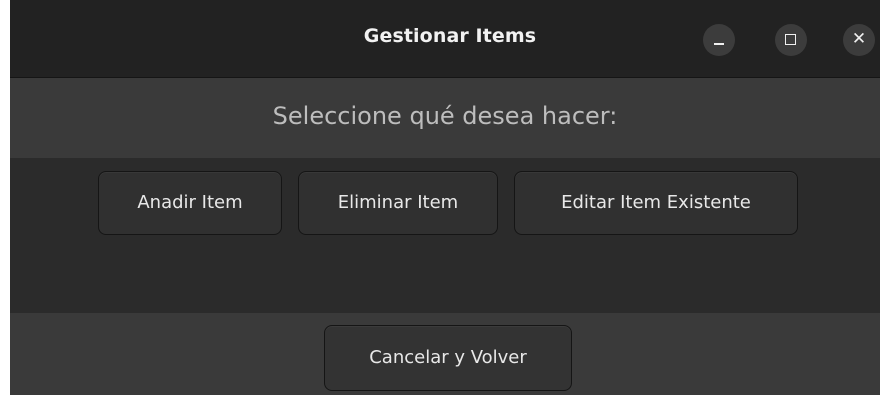 The height and width of the screenshot is (395, 880). Describe the element at coordinates (398, 203) in the screenshot. I see `delete-item-button: Eliminar Item` at that location.